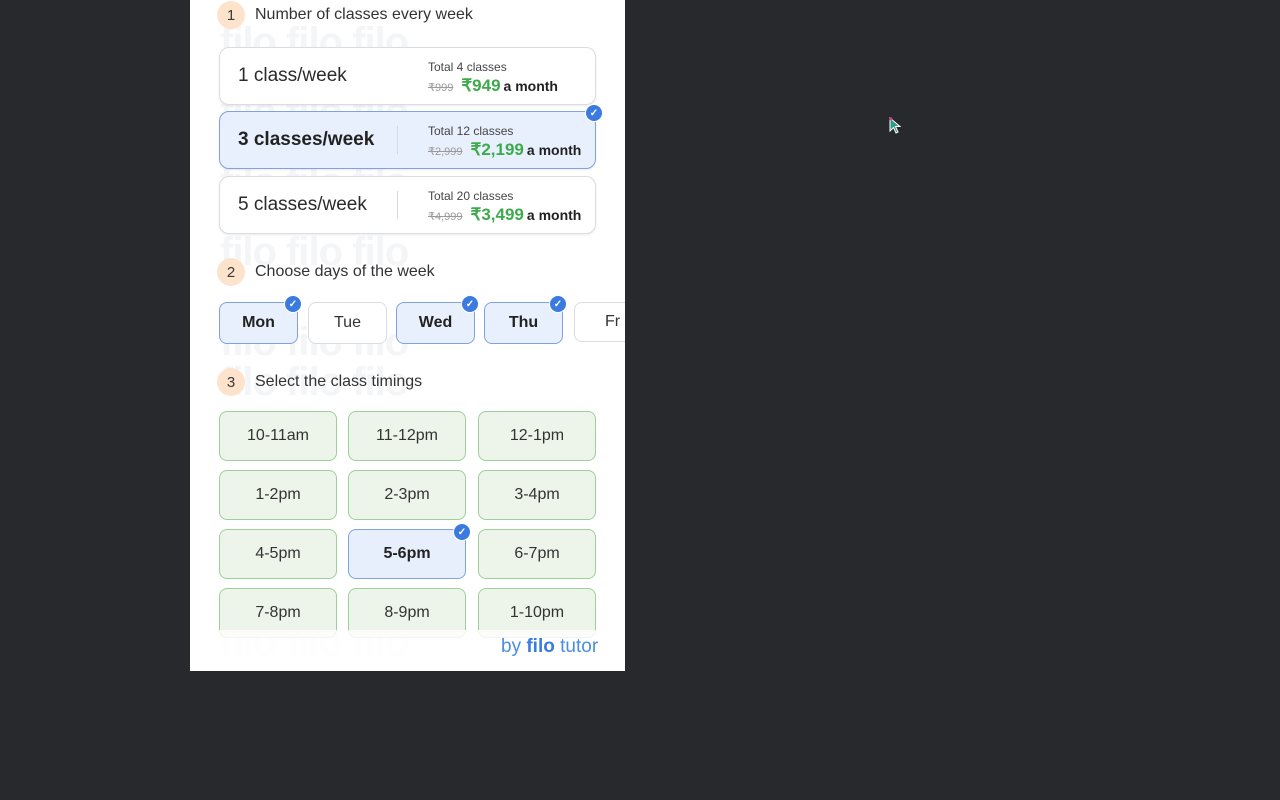 The width and height of the screenshot is (1280, 800). I want to click on brand-tutor: tutor, so click(579, 646).